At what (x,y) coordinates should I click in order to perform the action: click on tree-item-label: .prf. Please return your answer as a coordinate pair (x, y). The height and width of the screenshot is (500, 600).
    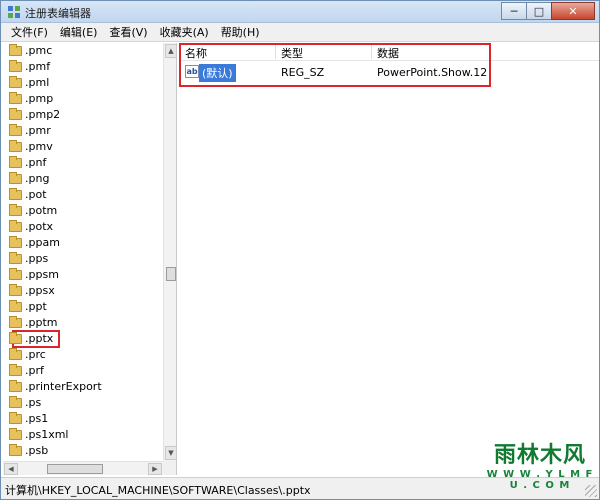
    Looking at the image, I should click on (34, 370).